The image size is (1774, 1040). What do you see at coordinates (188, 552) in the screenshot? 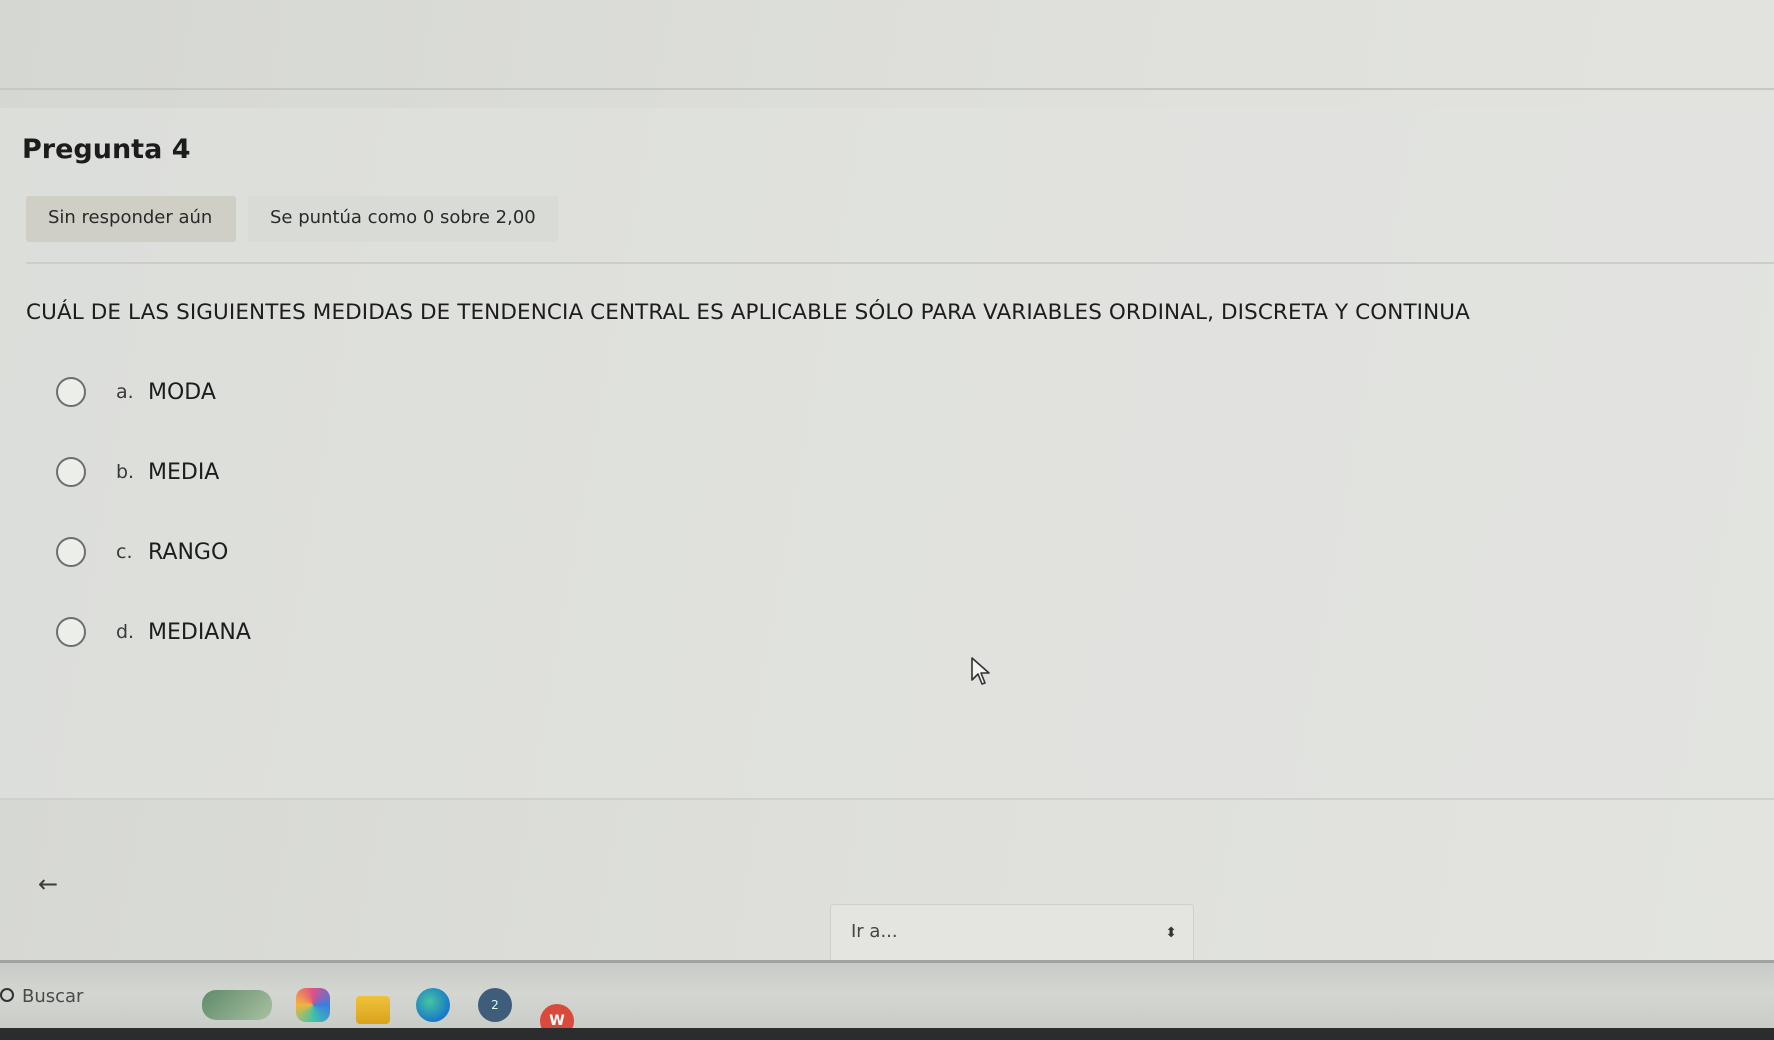
I see `answer-label: RANGO` at bounding box center [188, 552].